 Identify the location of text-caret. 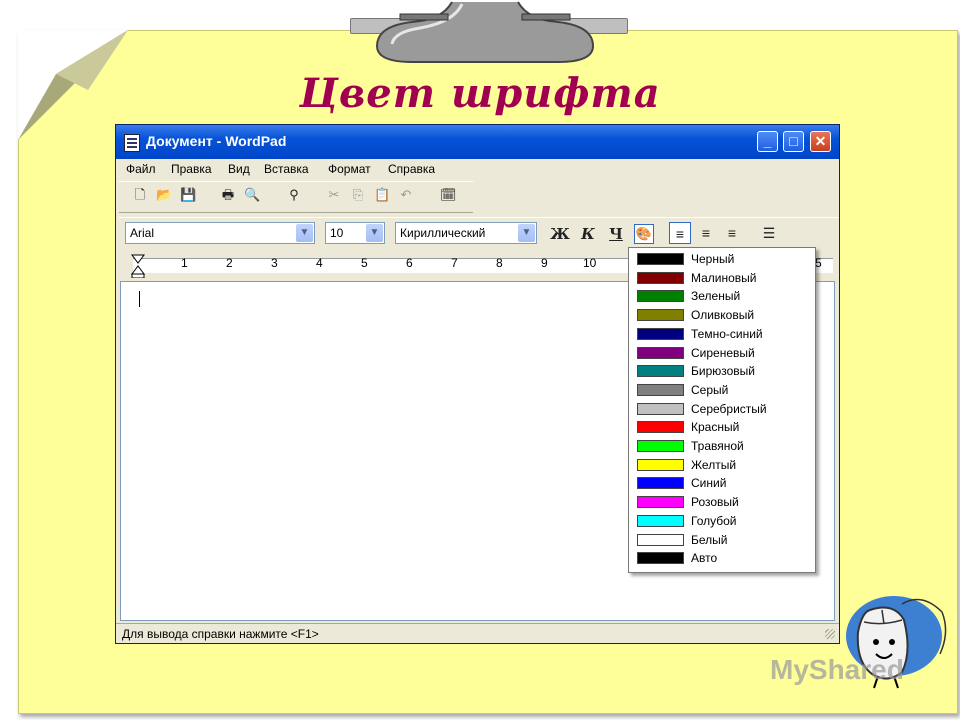
(139, 299).